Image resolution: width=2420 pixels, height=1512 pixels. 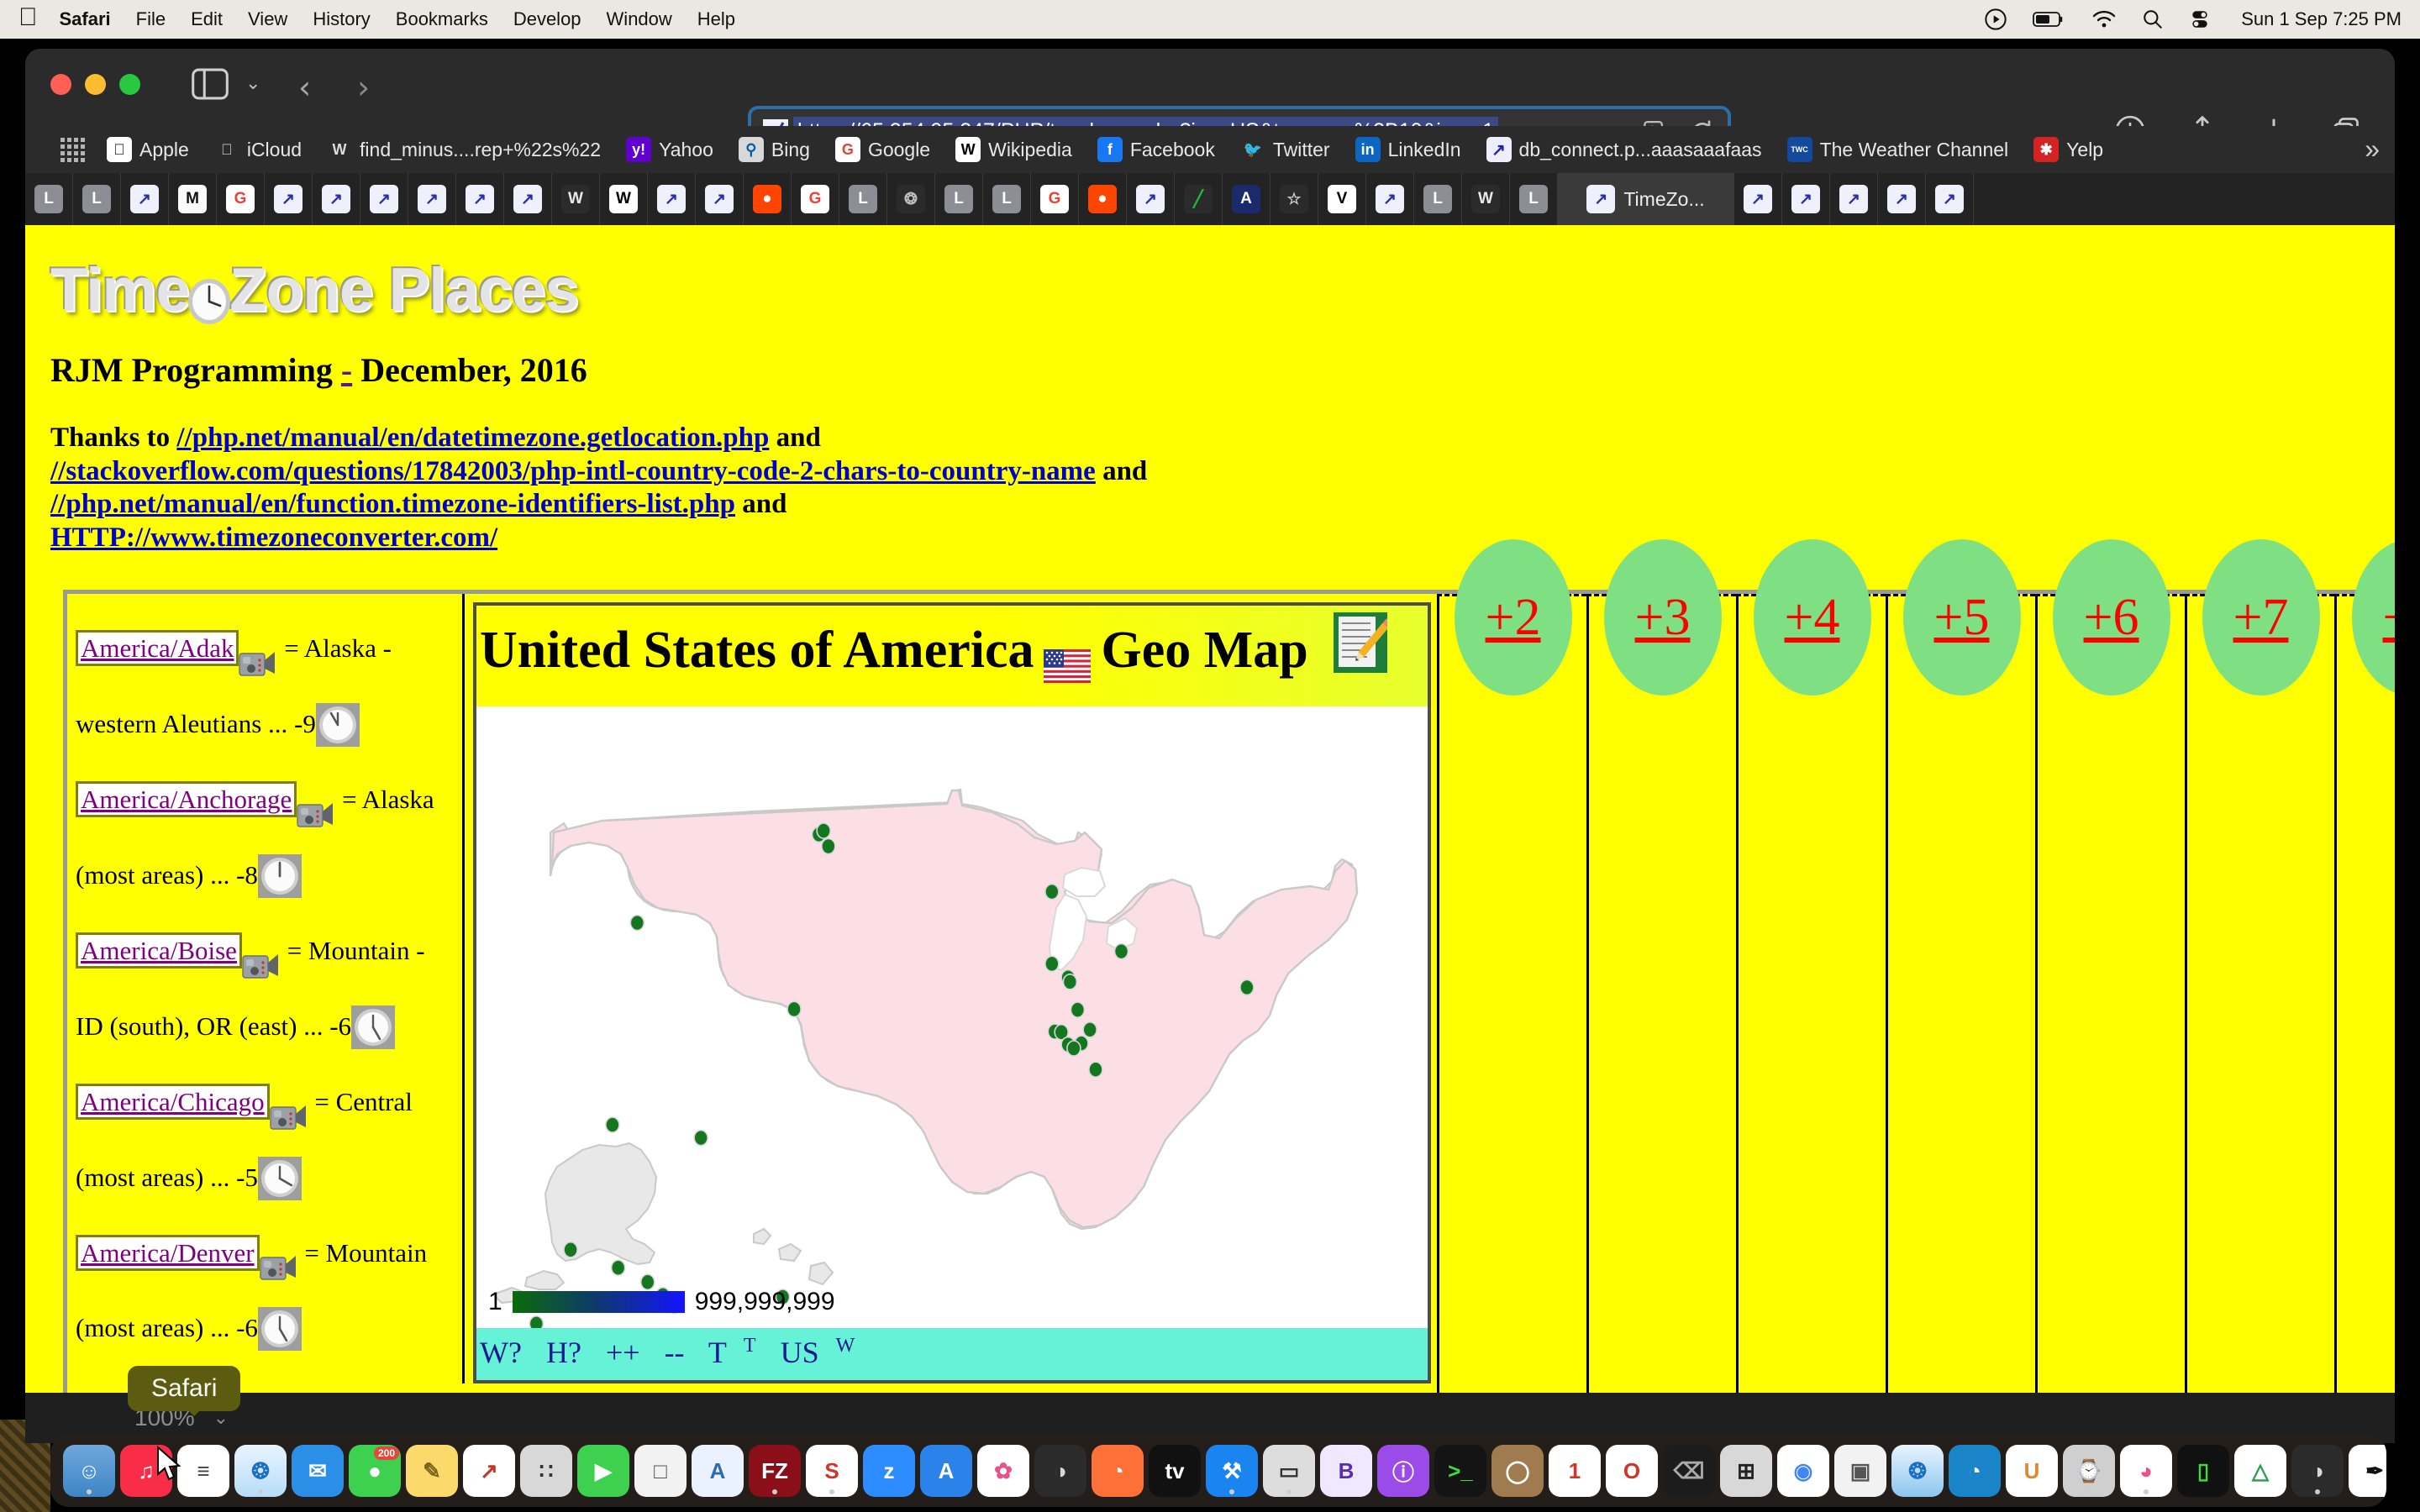 I want to click on dock-finder-icon: ☺, so click(x=89, y=1471).